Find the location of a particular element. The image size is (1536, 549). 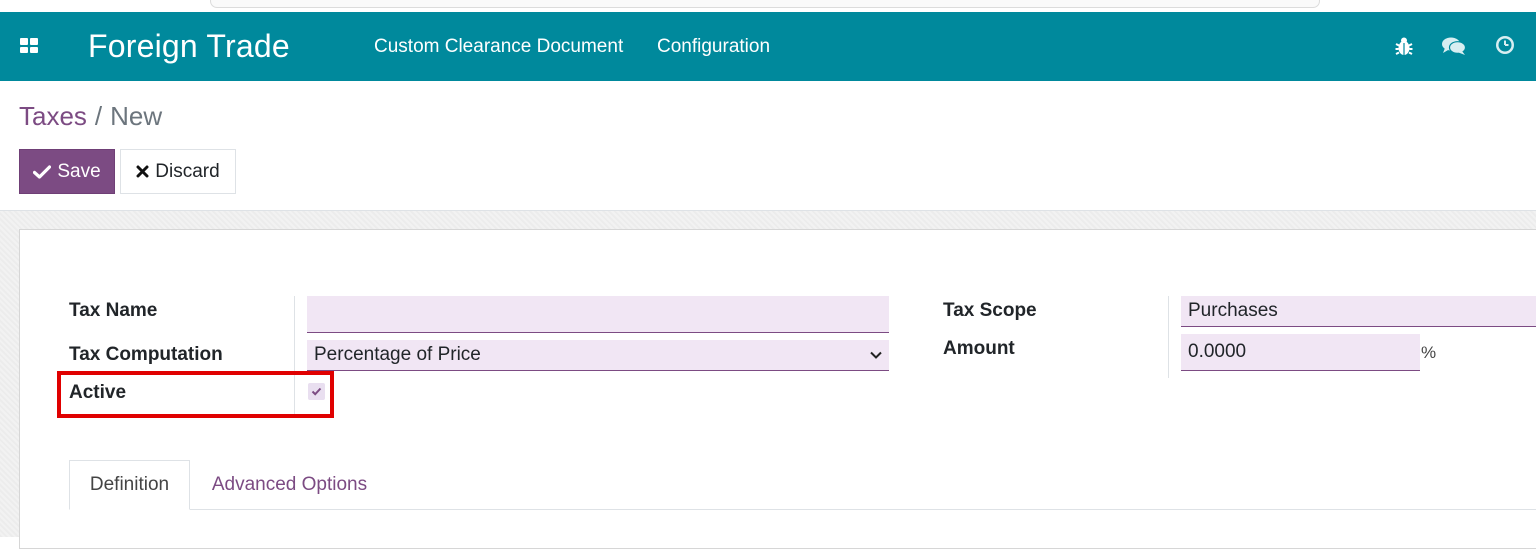

tax-computation-value: Percentage of Price is located at coordinates (397, 354).